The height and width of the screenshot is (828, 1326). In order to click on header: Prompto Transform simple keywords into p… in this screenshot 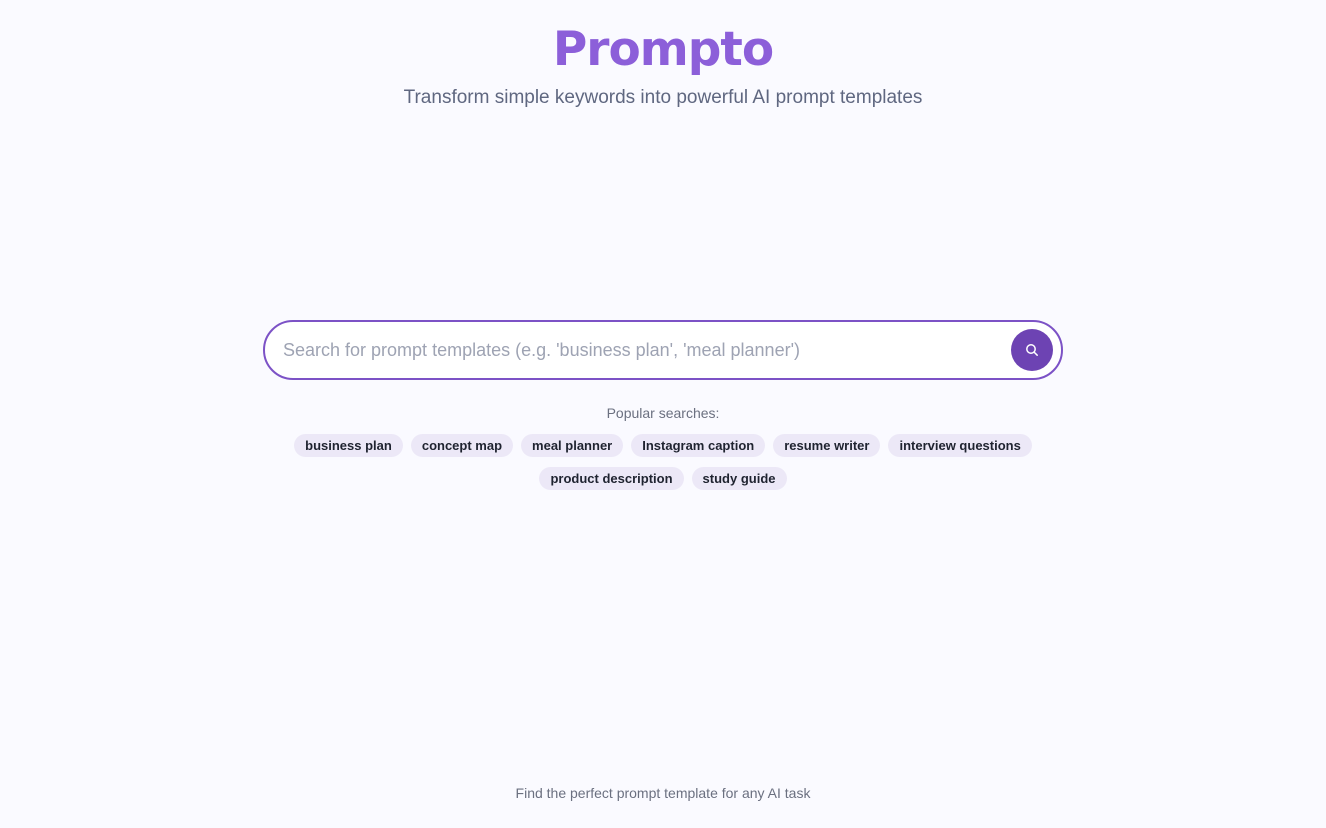, I will do `click(663, 64)`.